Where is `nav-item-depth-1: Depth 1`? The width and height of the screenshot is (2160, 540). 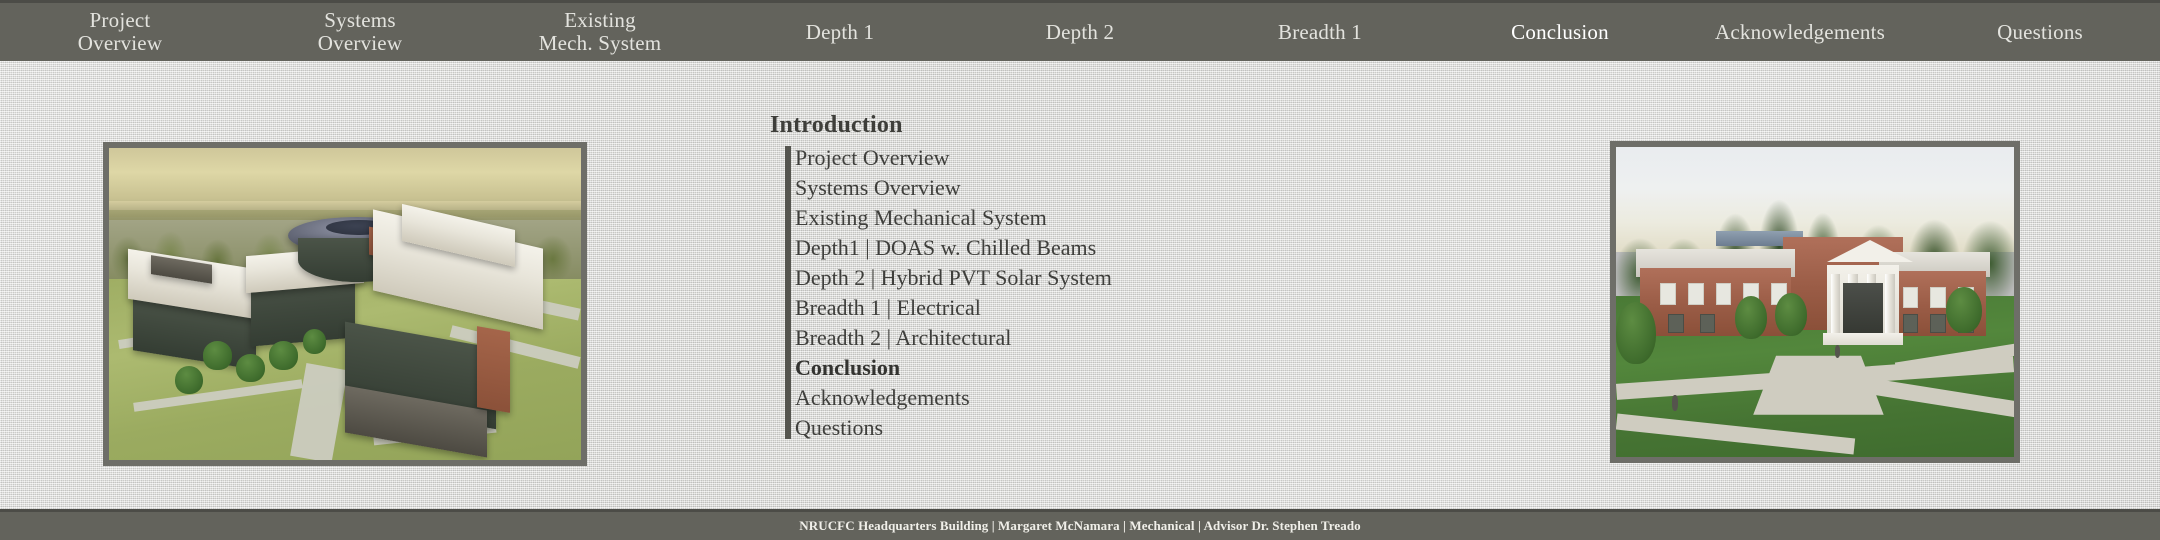 nav-item-depth-1: Depth 1 is located at coordinates (840, 31).